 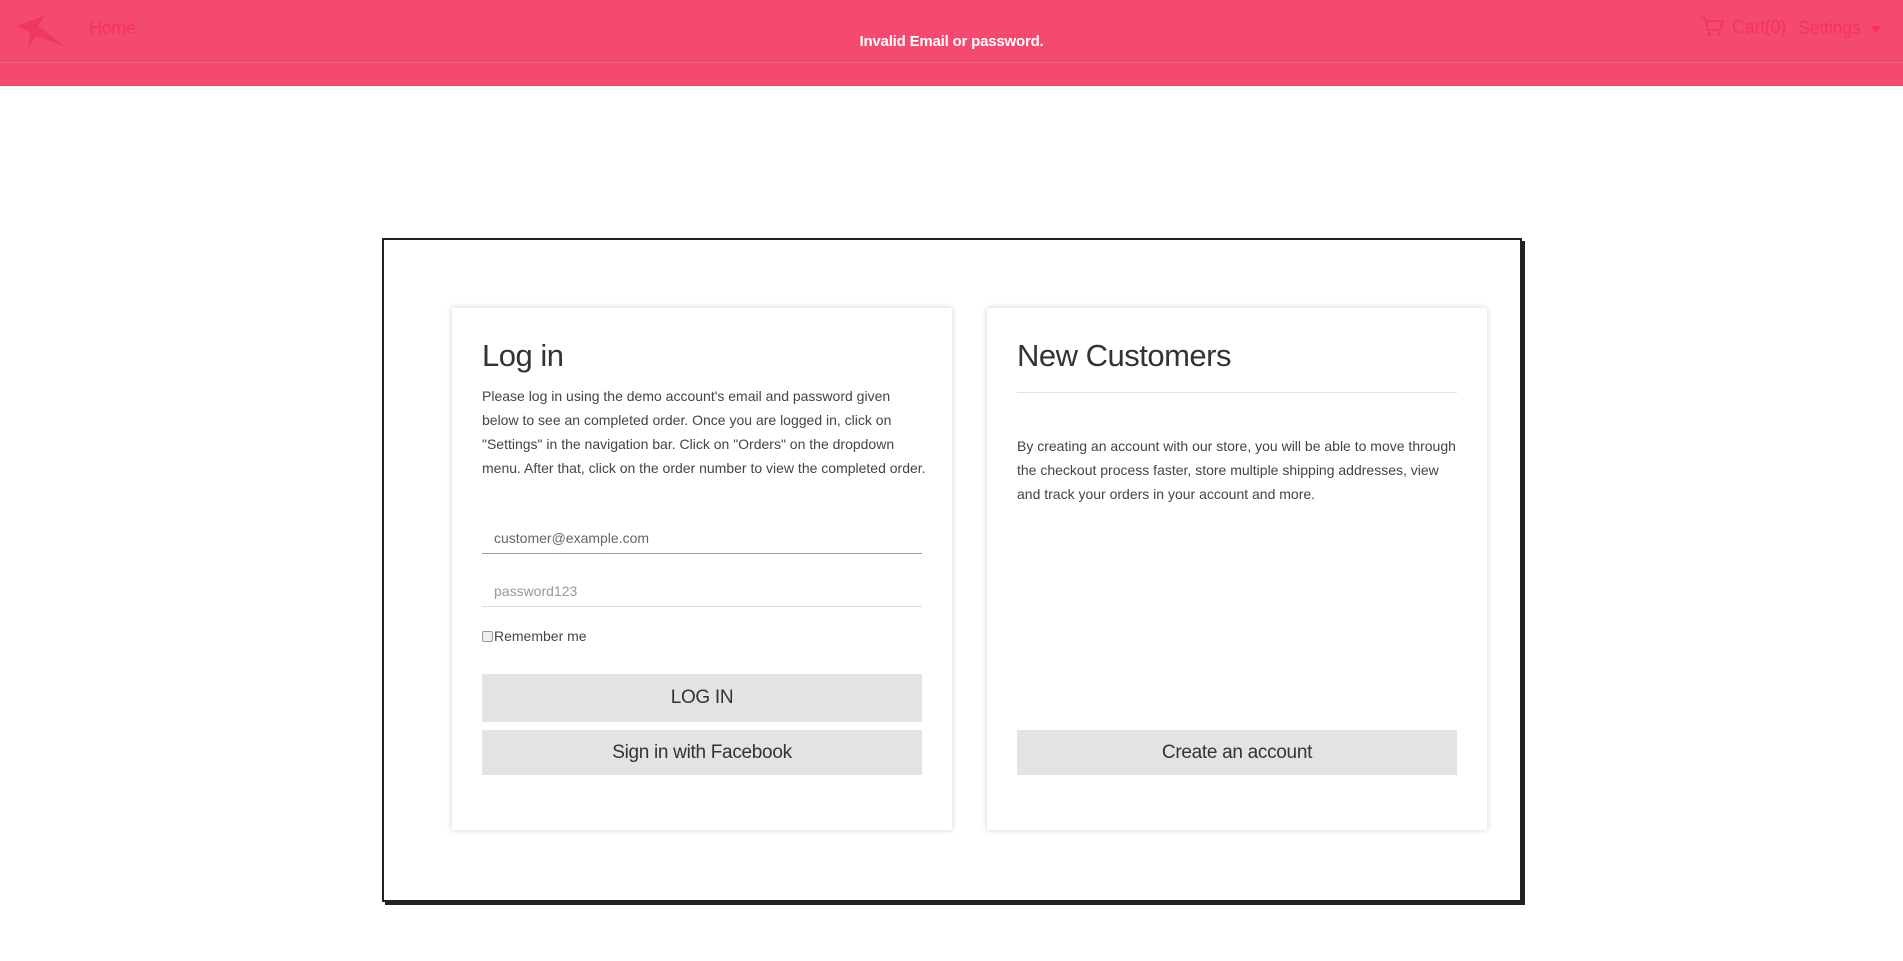 What do you see at coordinates (1237, 752) in the screenshot?
I see `create-account-button: Create an account` at bounding box center [1237, 752].